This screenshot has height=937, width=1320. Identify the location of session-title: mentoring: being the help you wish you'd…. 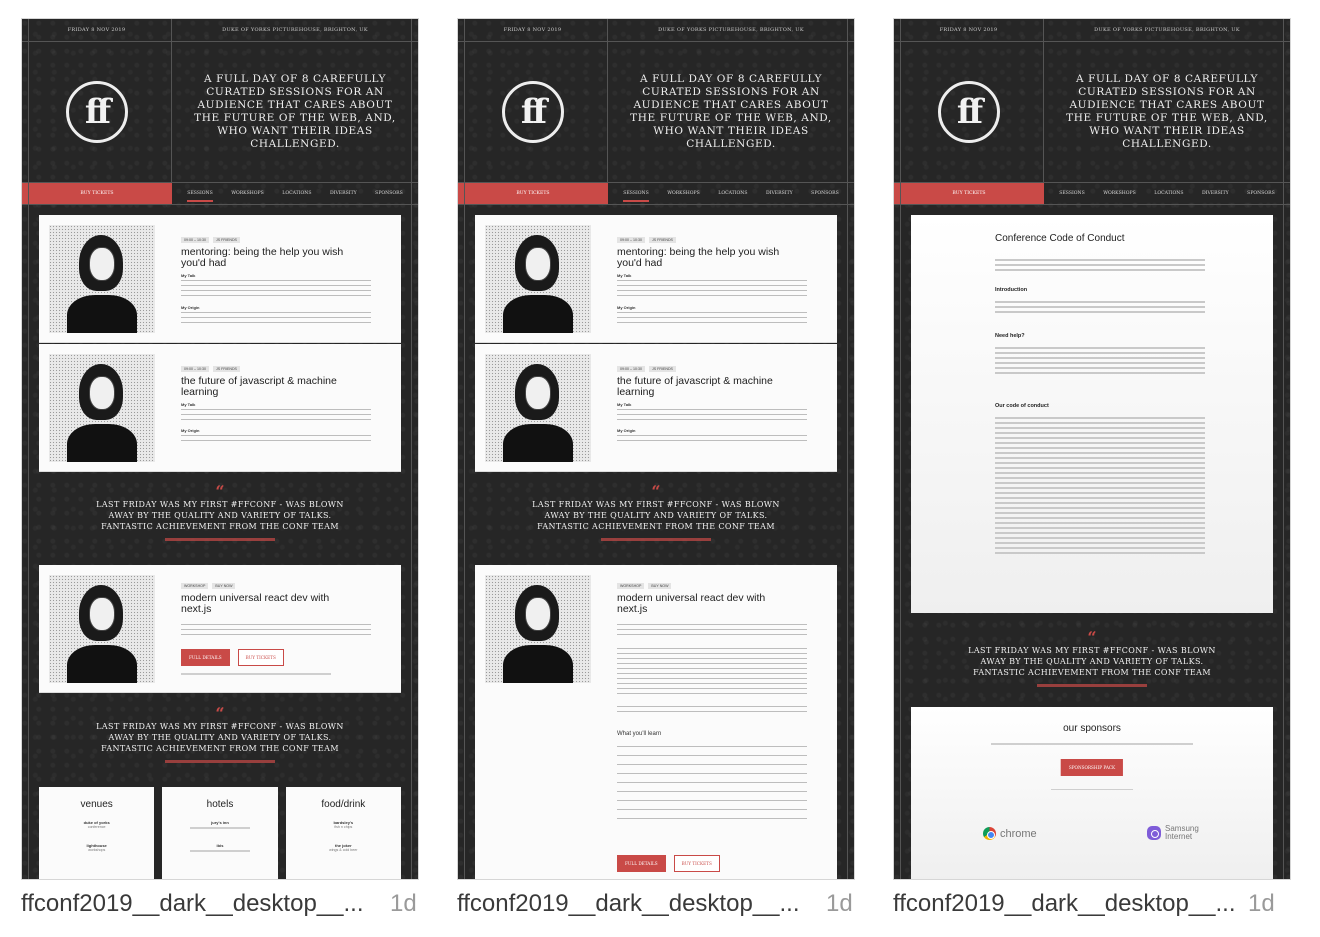
(262, 257).